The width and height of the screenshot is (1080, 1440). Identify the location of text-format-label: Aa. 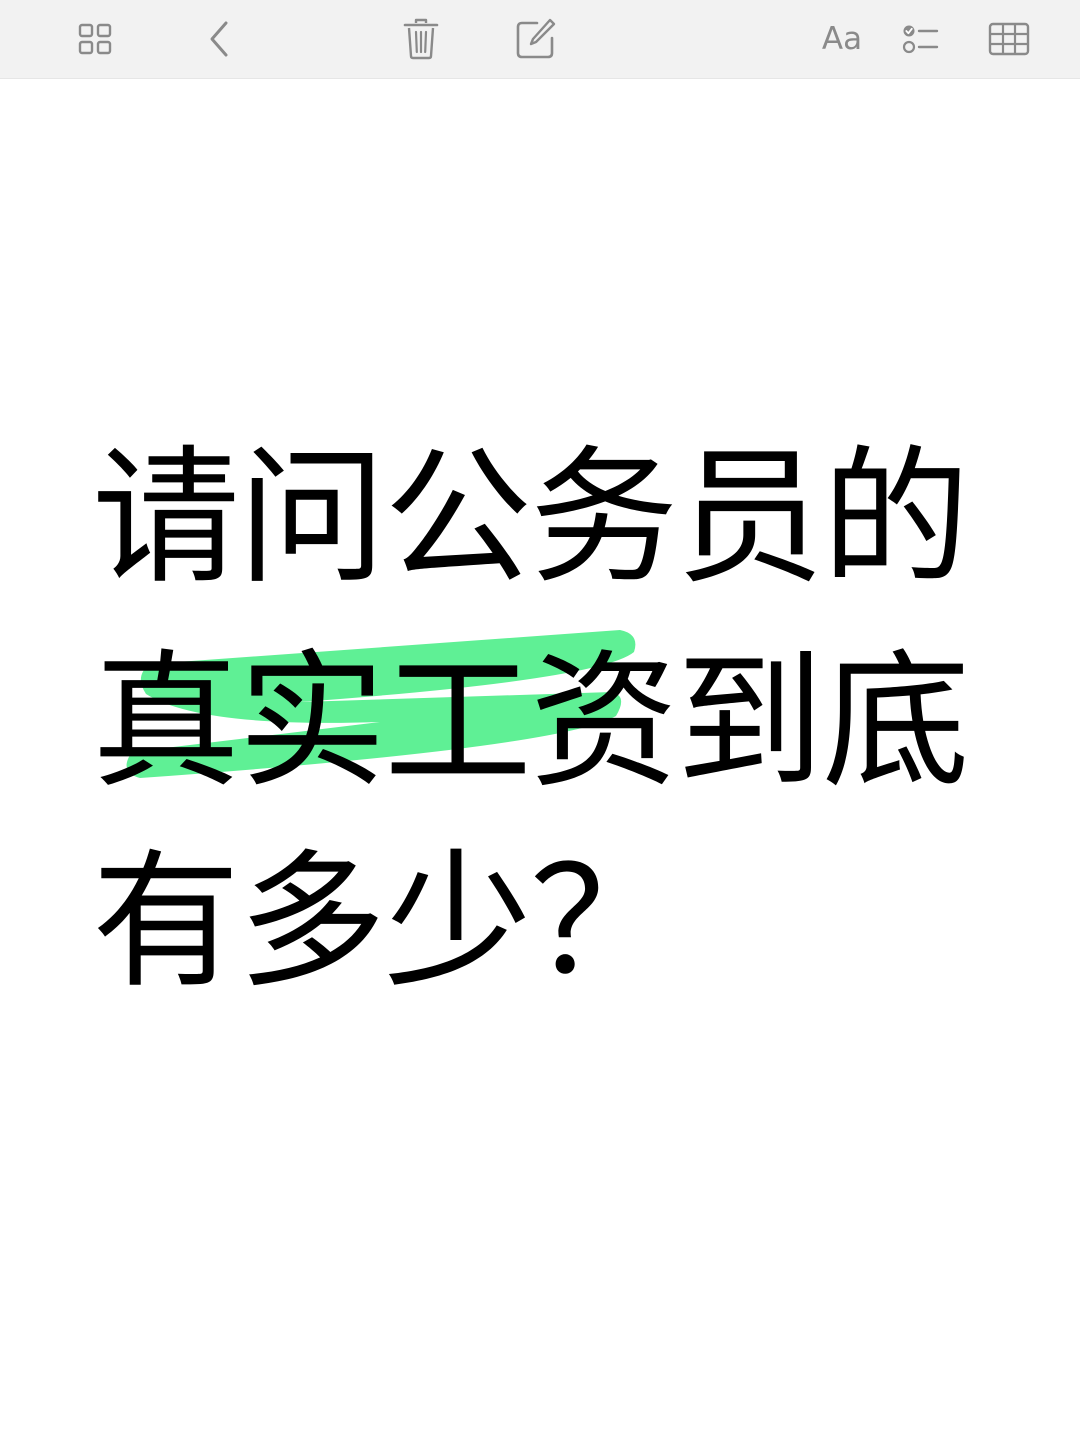
(842, 38).